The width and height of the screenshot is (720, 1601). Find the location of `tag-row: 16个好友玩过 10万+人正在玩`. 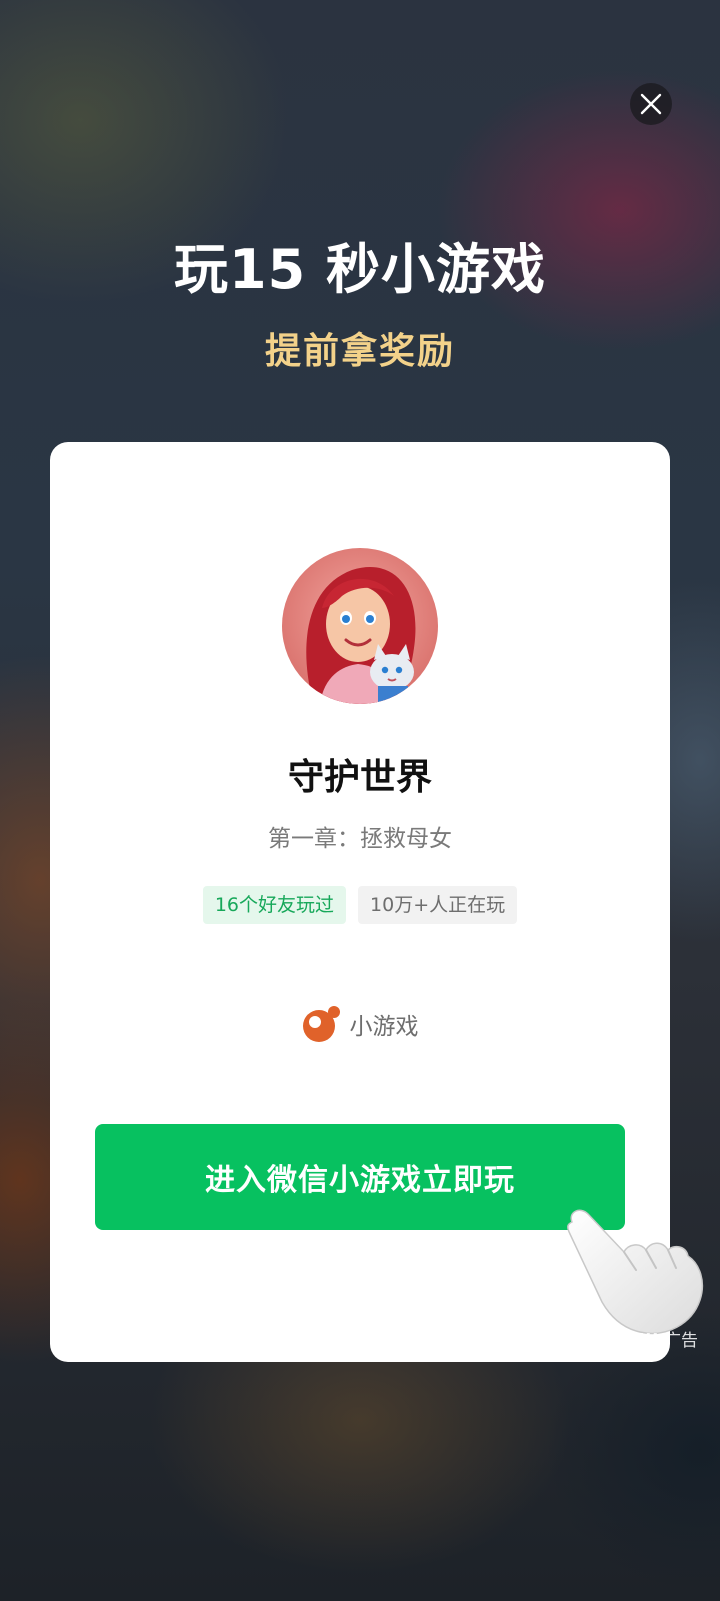

tag-row: 16个好友玩过 10万+人正在玩 is located at coordinates (360, 905).